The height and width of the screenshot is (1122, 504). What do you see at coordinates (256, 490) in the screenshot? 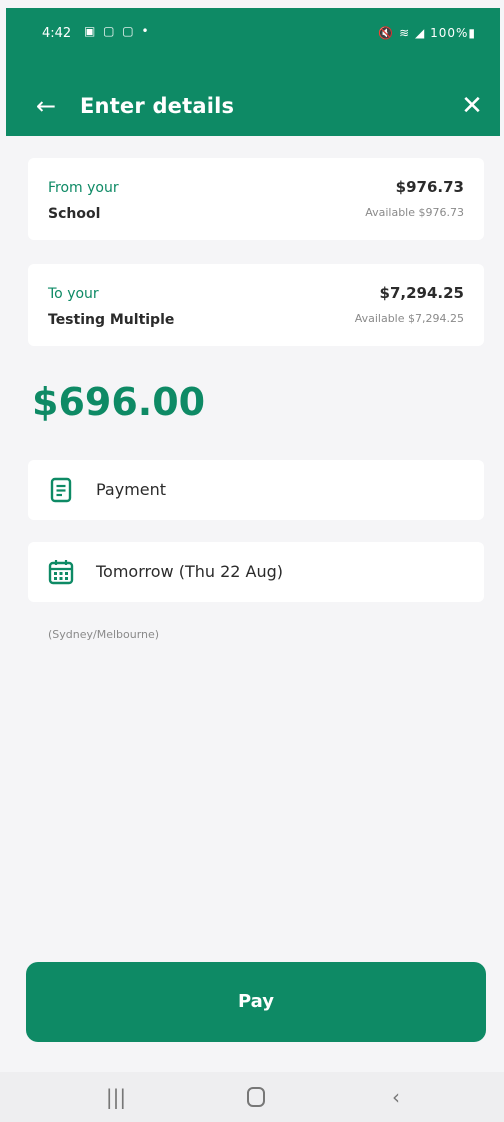
I see `description-field: Payment` at bounding box center [256, 490].